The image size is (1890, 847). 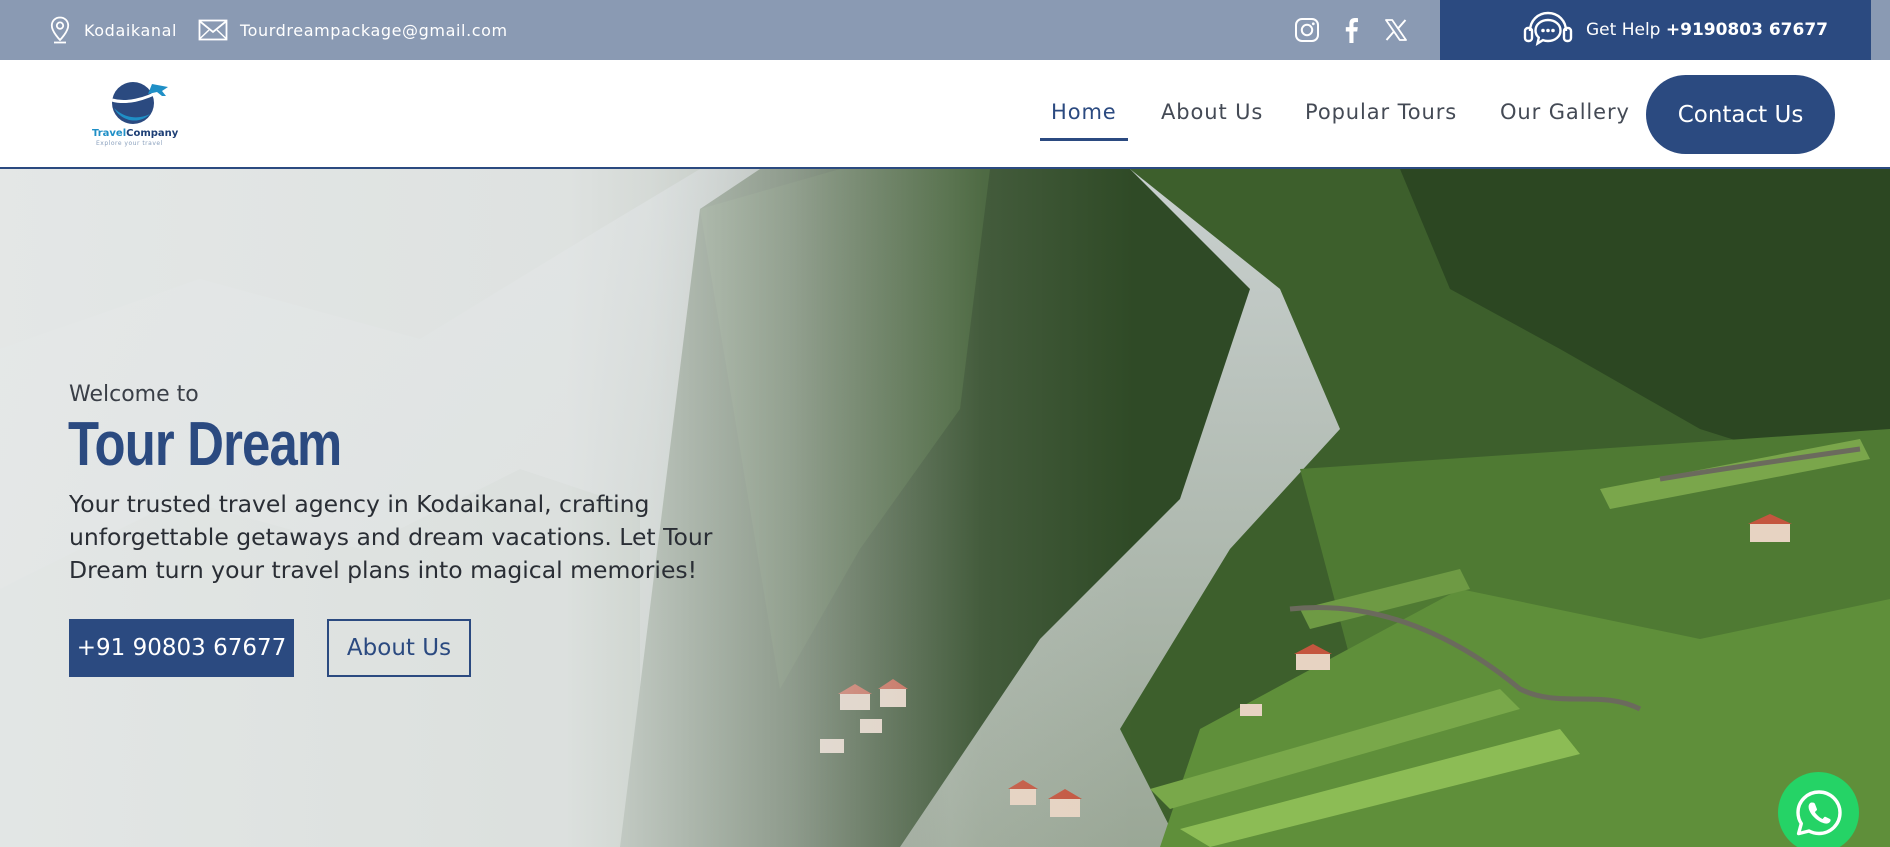 I want to click on facebook-link, so click(x=1351, y=30).